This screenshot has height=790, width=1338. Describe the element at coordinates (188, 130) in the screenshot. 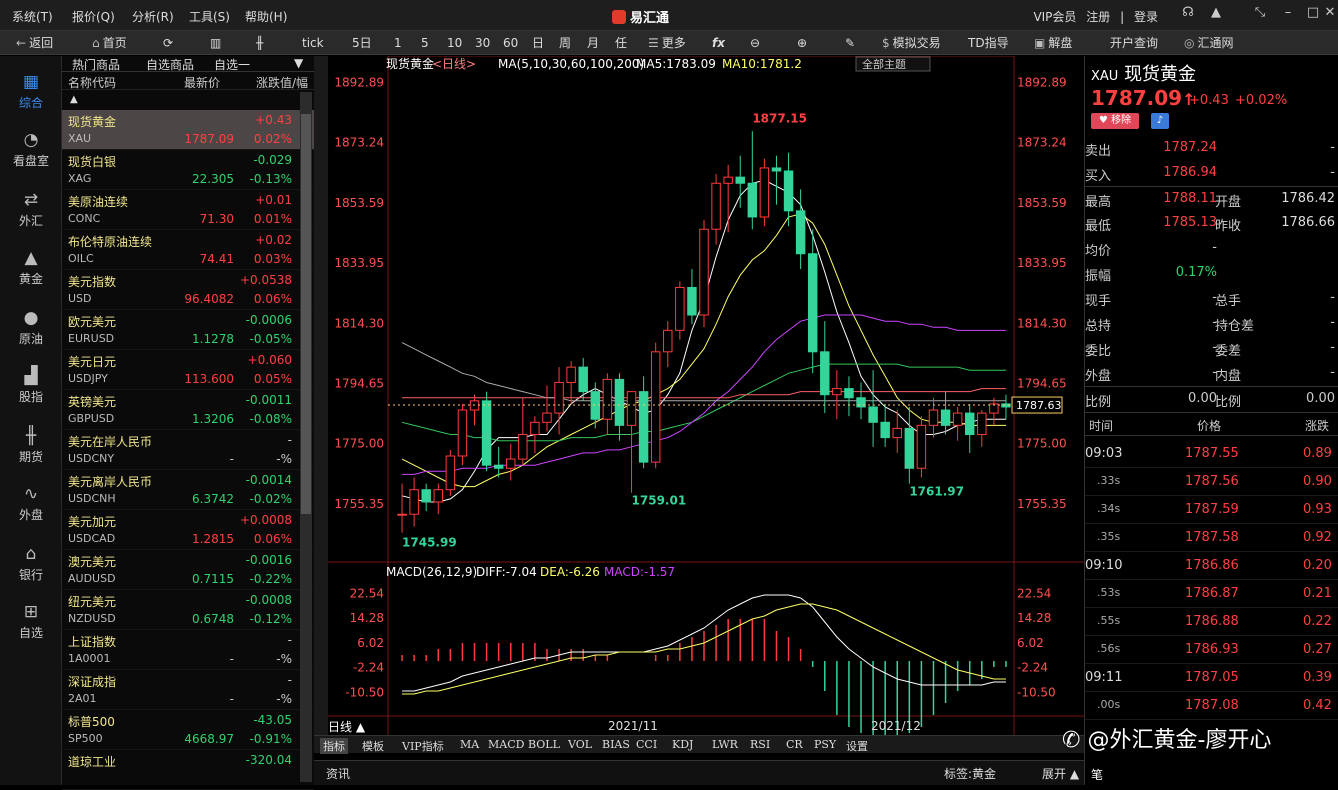

I see `watchlist-row: 现货黄金 XAU 1787.09 +0.43 0.02%` at that location.